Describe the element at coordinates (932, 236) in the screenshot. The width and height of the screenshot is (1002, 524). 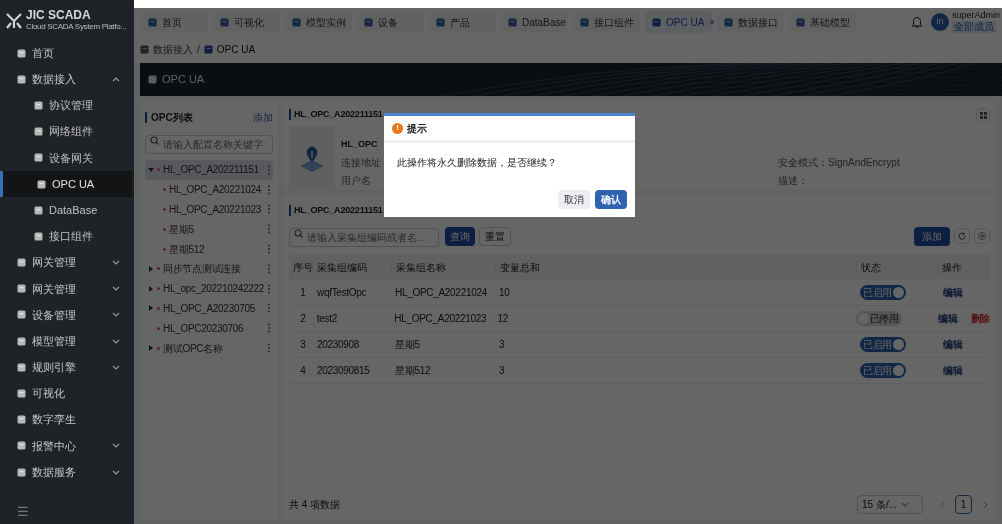
I see `add-button: 添加` at that location.